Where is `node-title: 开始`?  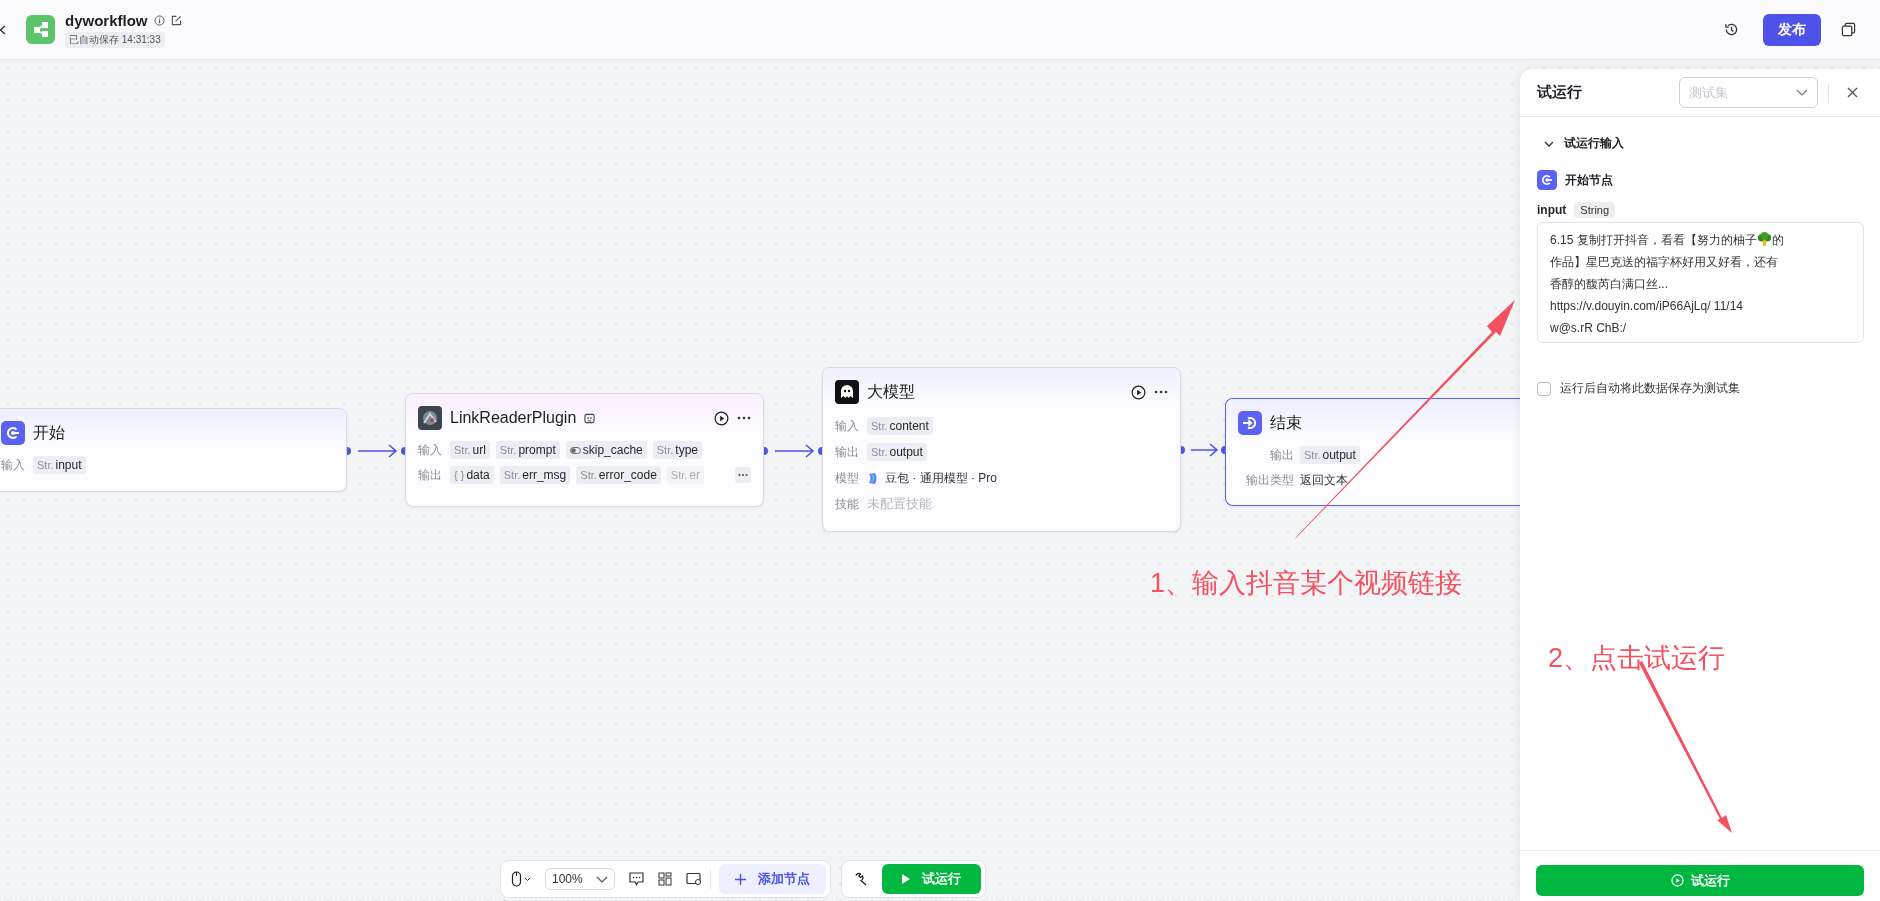 node-title: 开始 is located at coordinates (49, 432).